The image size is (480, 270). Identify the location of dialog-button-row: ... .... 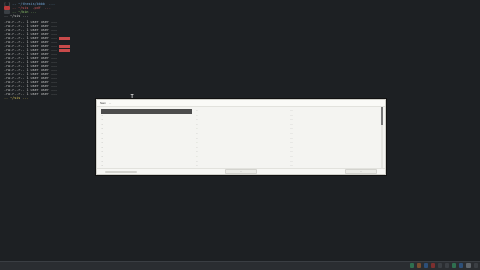
(241, 171).